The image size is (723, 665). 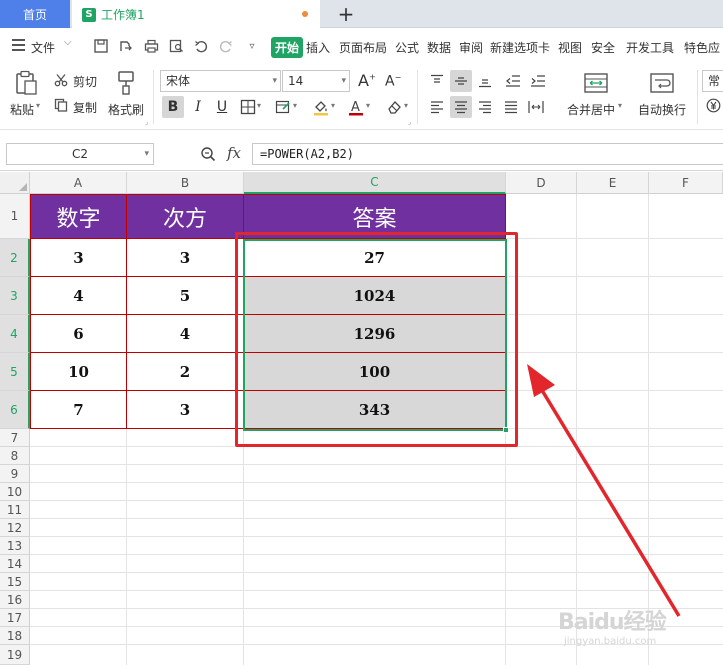 I want to click on borders-icon, so click(x=248, y=107).